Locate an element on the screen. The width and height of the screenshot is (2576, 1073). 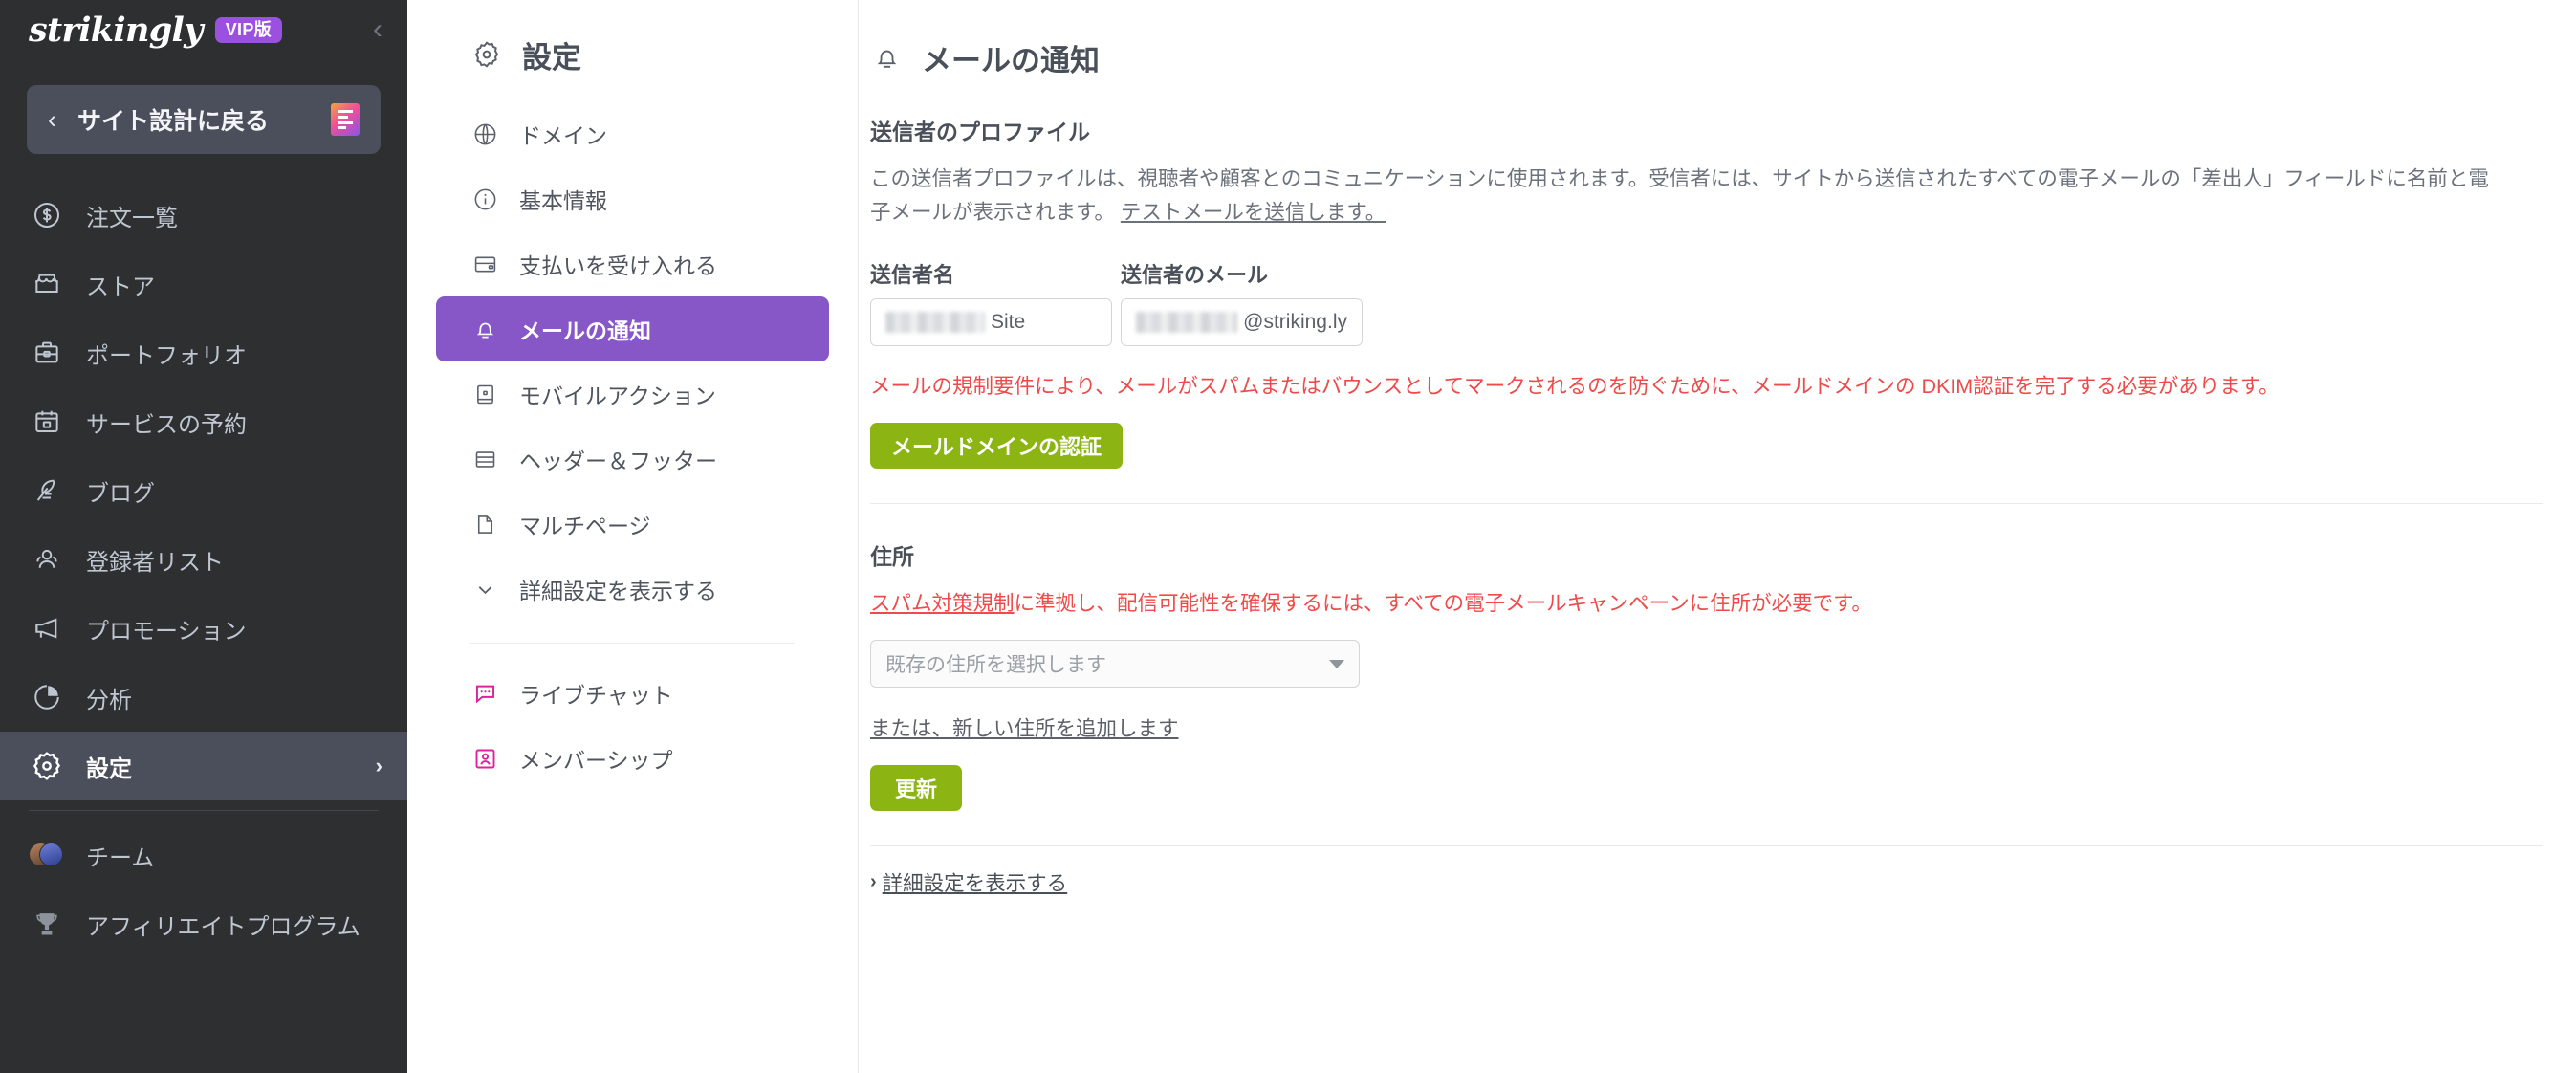
back-button-label: サイト設計に戻る is located at coordinates (173, 121).